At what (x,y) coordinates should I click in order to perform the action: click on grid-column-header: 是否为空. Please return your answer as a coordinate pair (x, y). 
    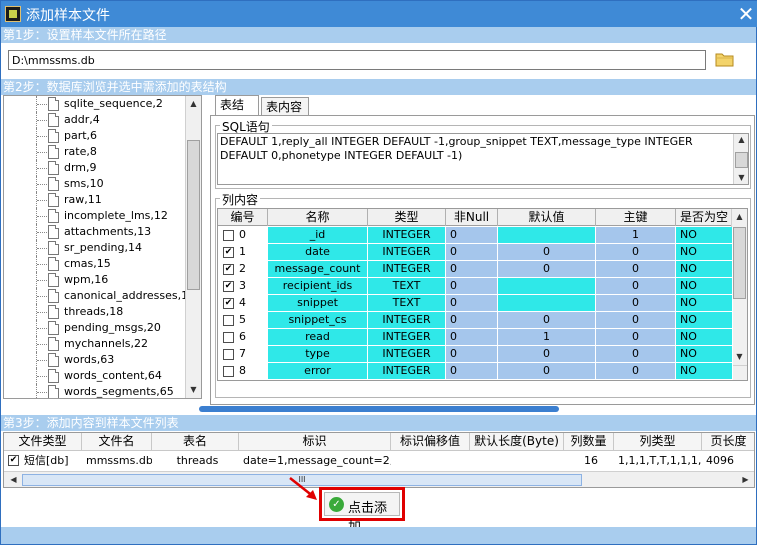
    Looking at the image, I should click on (704, 217).